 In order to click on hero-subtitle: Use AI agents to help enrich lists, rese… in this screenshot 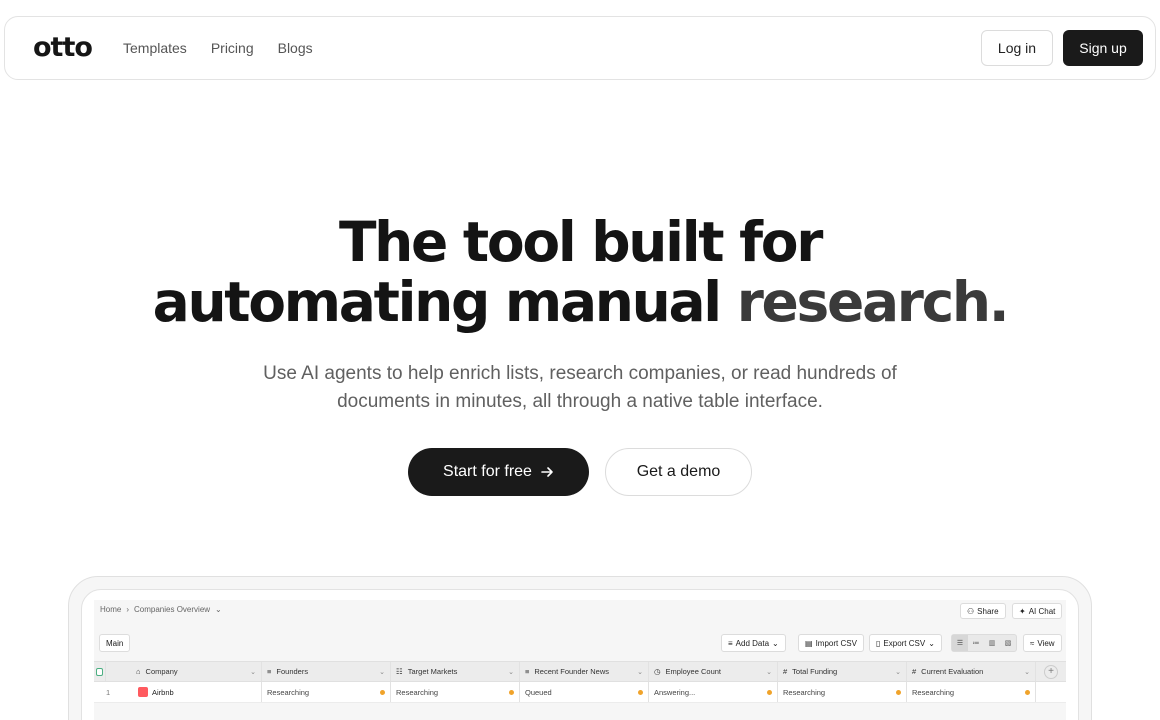, I will do `click(580, 387)`.